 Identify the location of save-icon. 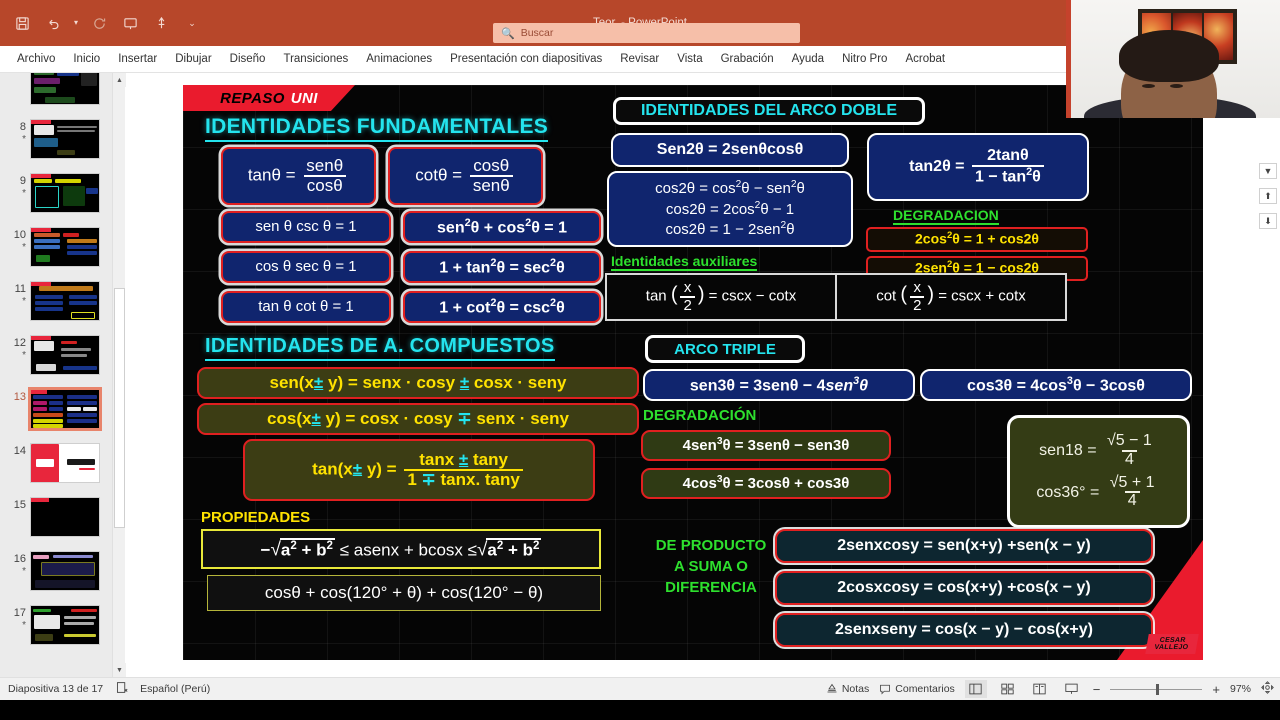
(22, 23).